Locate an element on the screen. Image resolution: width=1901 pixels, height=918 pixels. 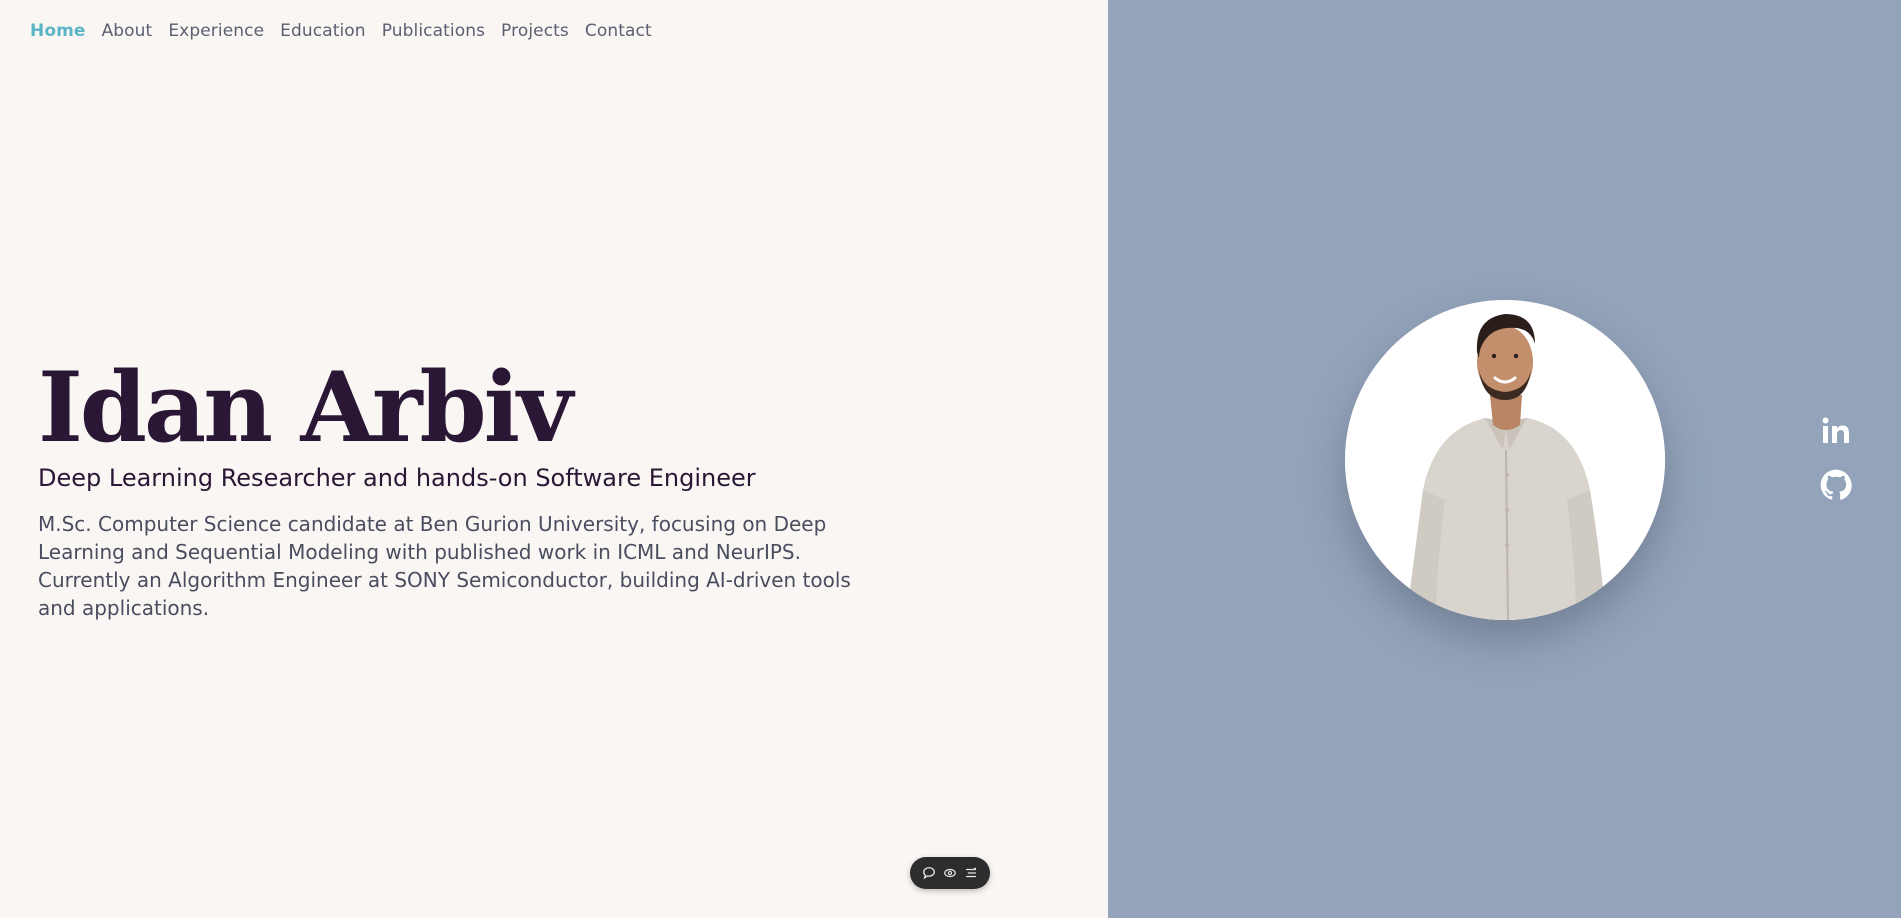
linkedin-icon is located at coordinates (1836, 431).